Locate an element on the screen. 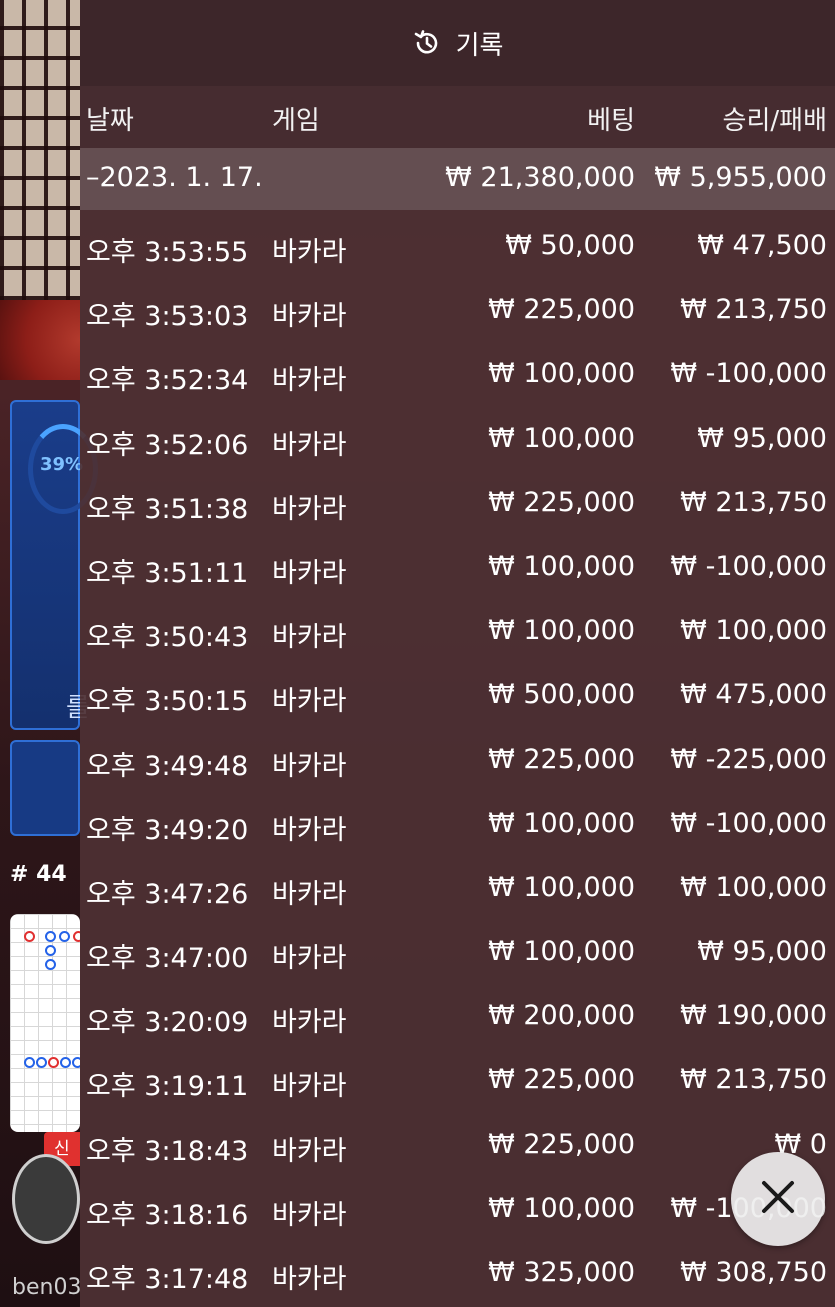  history-row: 오후 3:52:06 바카라 ₩ 100,000 ₩ 95,000 is located at coordinates (457, 441).